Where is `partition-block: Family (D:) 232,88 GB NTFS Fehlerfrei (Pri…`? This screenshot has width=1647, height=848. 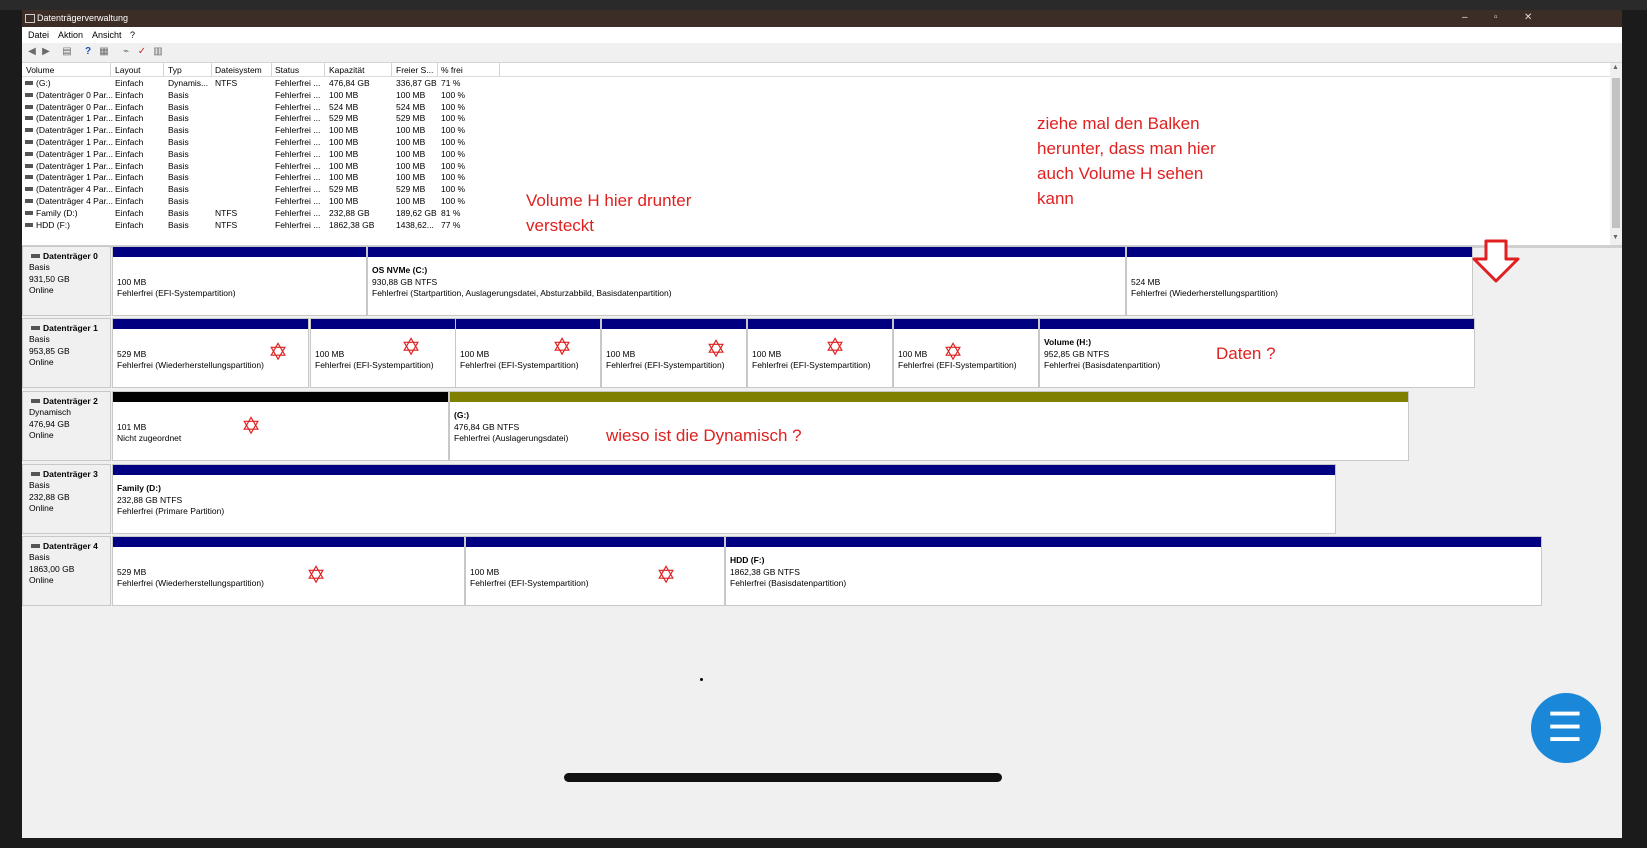
partition-block: Family (D:) 232,88 GB NTFS Fehlerfrei (Pri… is located at coordinates (724, 499).